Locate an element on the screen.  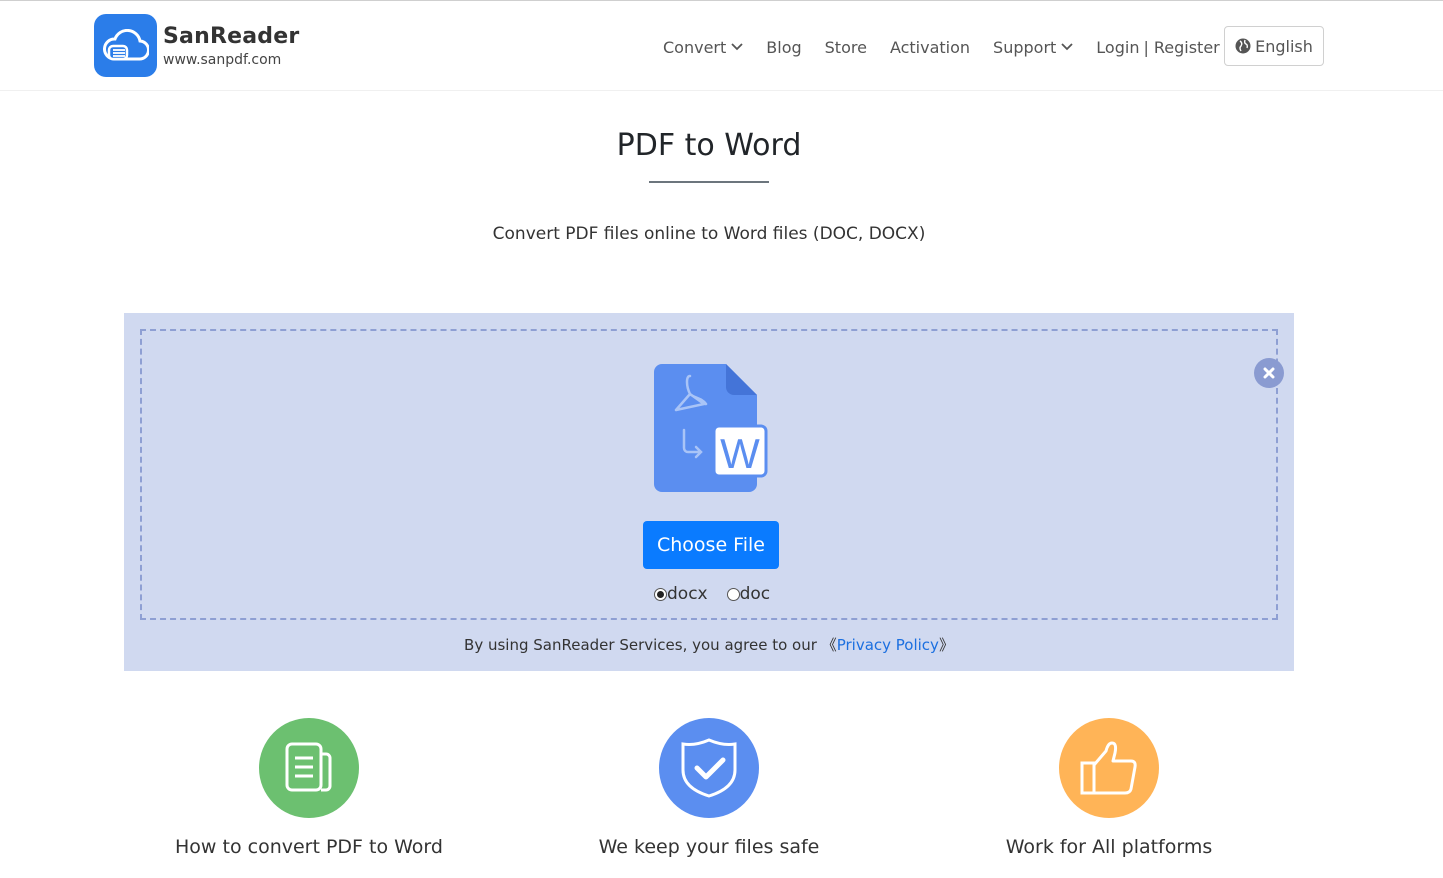
login-link: Login is located at coordinates (1117, 47).